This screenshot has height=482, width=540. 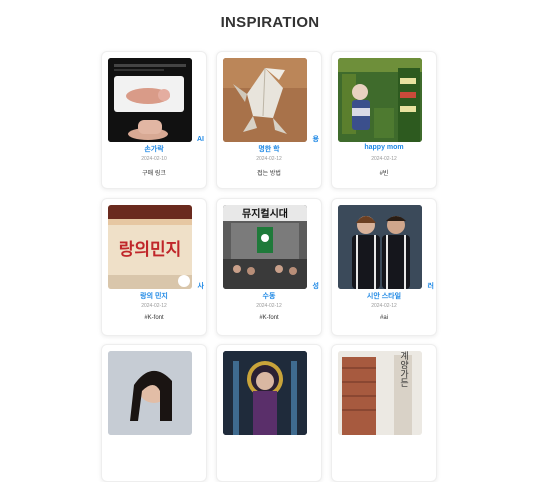 I want to click on page-title: INSPIRATION, so click(x=270, y=22).